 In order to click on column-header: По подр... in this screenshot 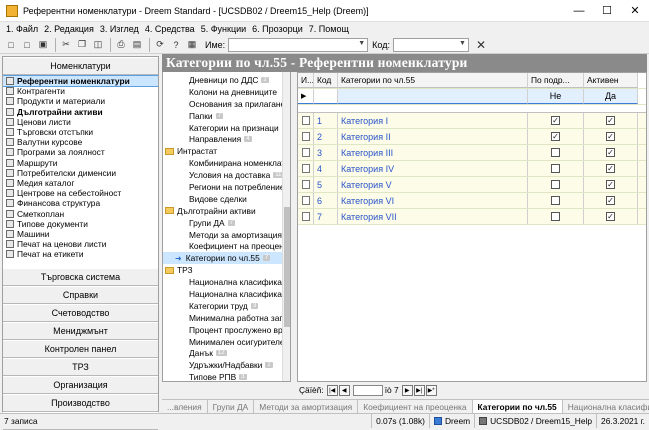, I will do `click(556, 80)`.